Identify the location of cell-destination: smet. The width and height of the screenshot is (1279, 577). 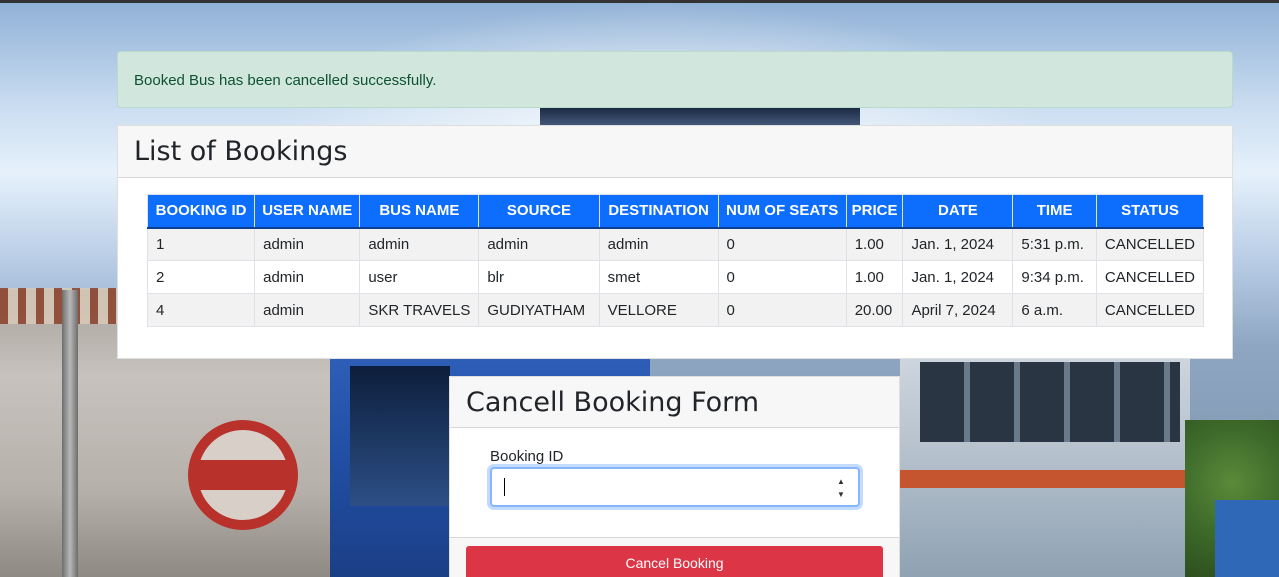
(658, 277).